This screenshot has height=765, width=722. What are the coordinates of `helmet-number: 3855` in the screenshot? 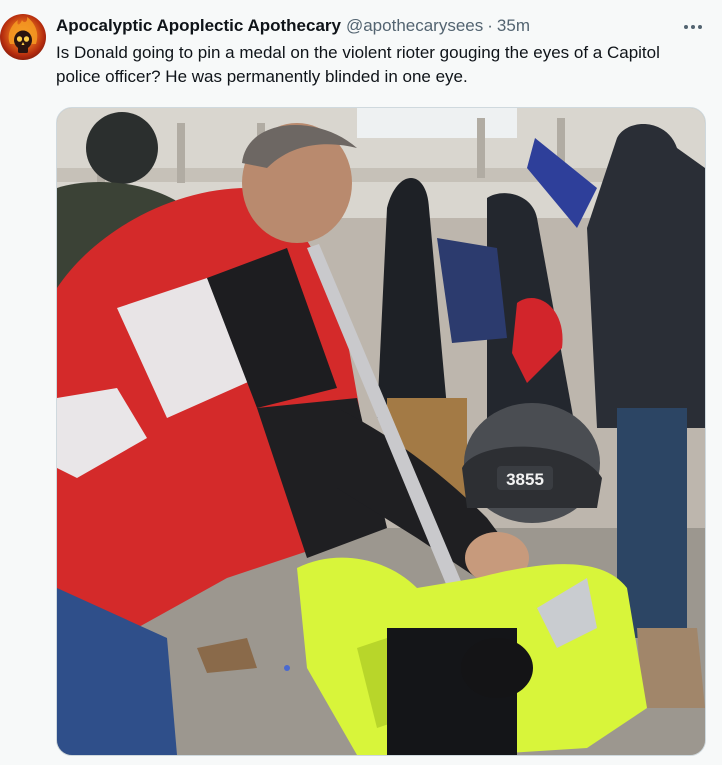 It's located at (525, 479).